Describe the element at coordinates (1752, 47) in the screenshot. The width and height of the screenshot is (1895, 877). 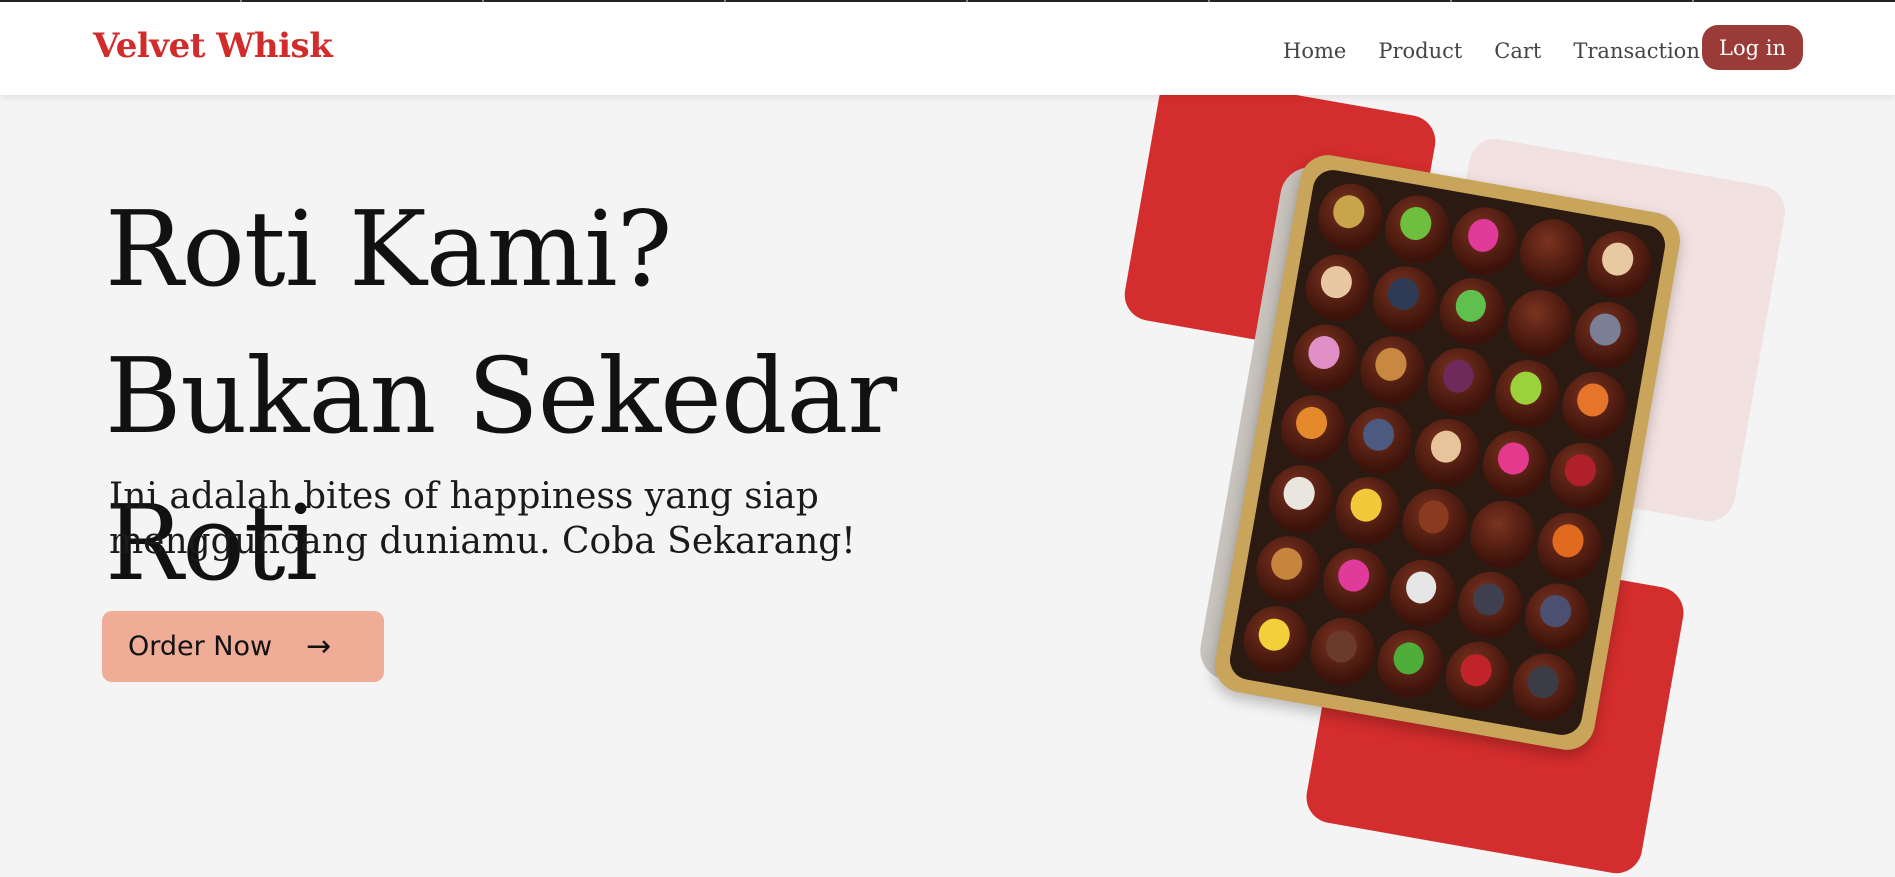
I see `login-button: Log in` at that location.